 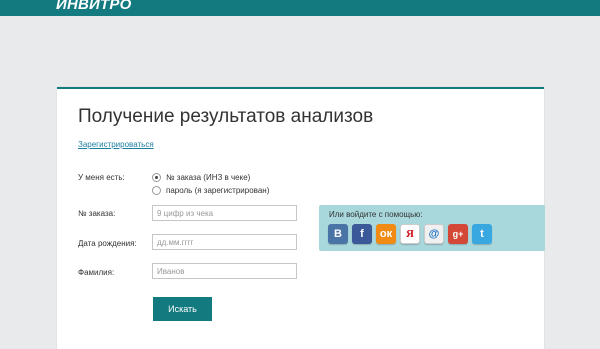 I want to click on odnoklassniki-icon: ок, so click(x=386, y=234).